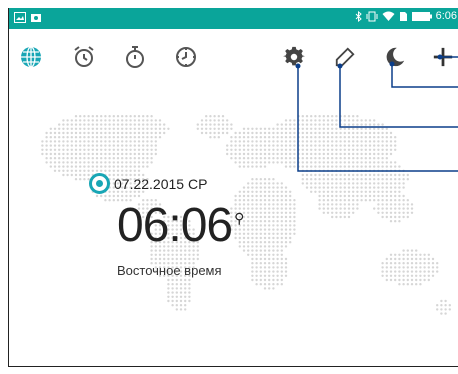  What do you see at coordinates (345, 57) in the screenshot?
I see `edit-button` at bounding box center [345, 57].